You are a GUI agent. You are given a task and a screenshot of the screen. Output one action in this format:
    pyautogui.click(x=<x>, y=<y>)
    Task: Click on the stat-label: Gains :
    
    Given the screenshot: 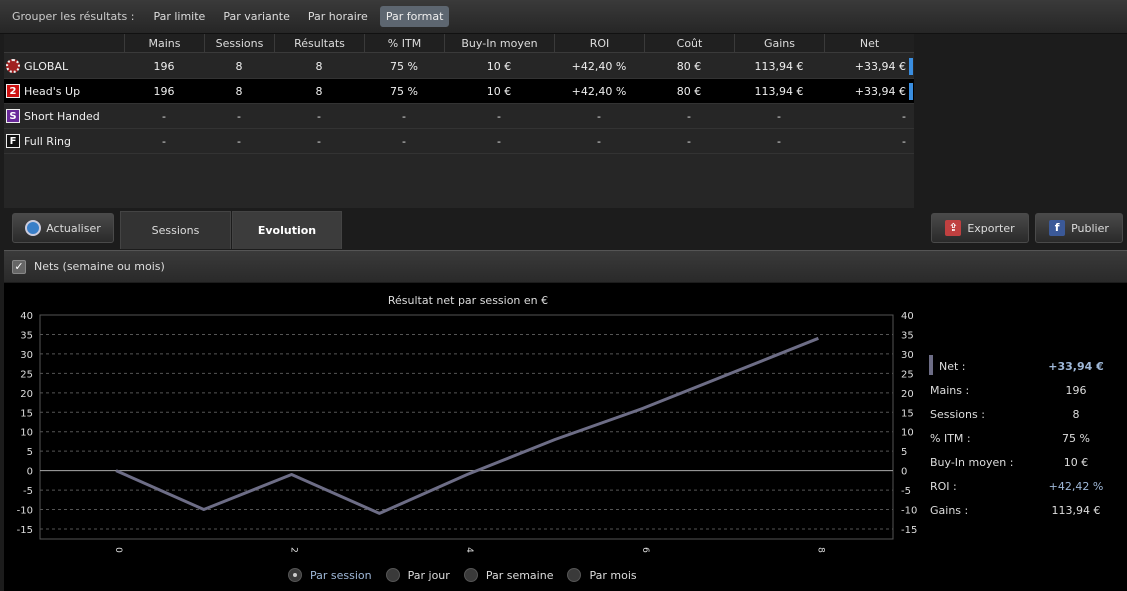 What is the action you would take?
    pyautogui.click(x=949, y=510)
    